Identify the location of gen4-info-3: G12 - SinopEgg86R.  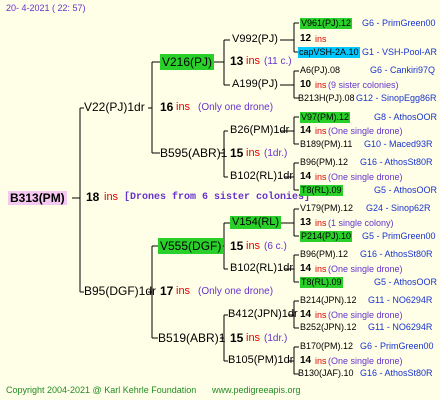
(396, 98).